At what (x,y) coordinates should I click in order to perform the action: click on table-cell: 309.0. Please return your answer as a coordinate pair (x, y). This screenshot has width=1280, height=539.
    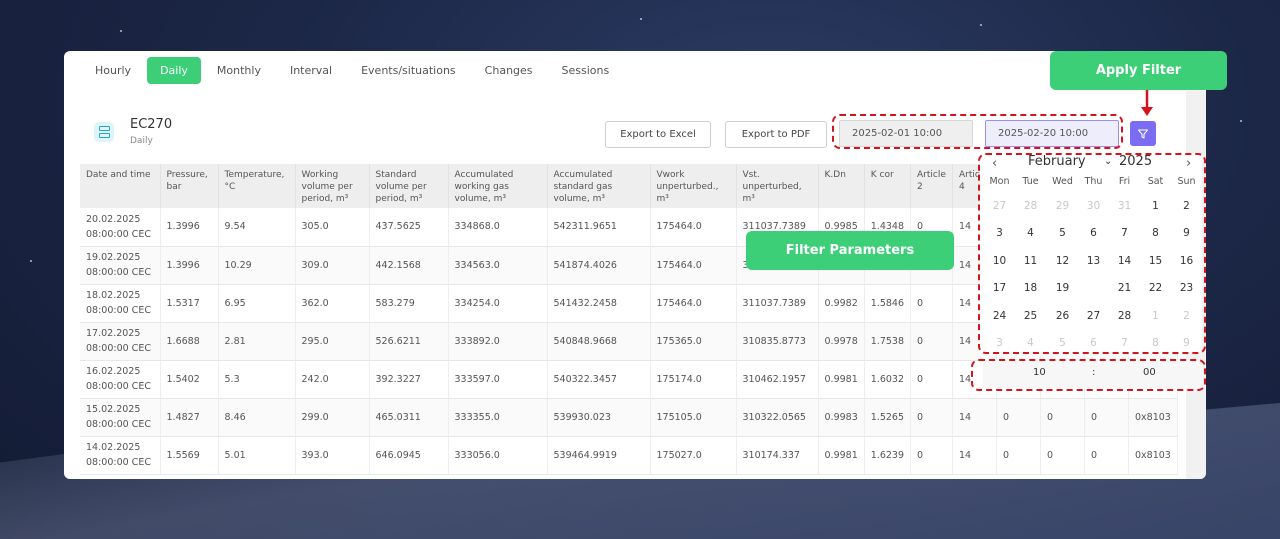
    Looking at the image, I should click on (332, 265).